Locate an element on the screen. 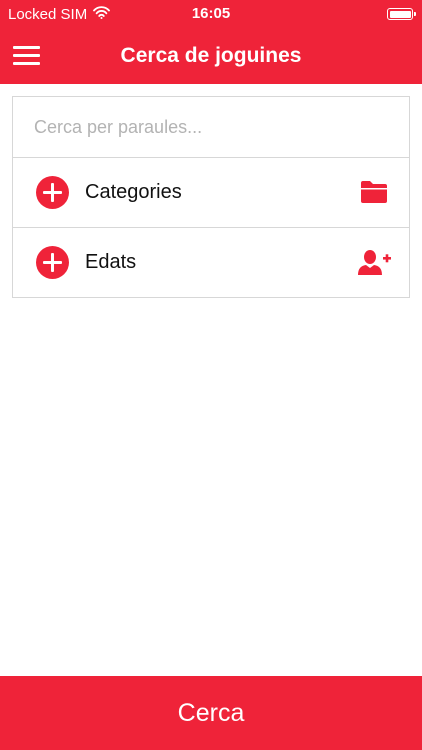 The image size is (422, 750). status-time: 16:05 is located at coordinates (211, 13).